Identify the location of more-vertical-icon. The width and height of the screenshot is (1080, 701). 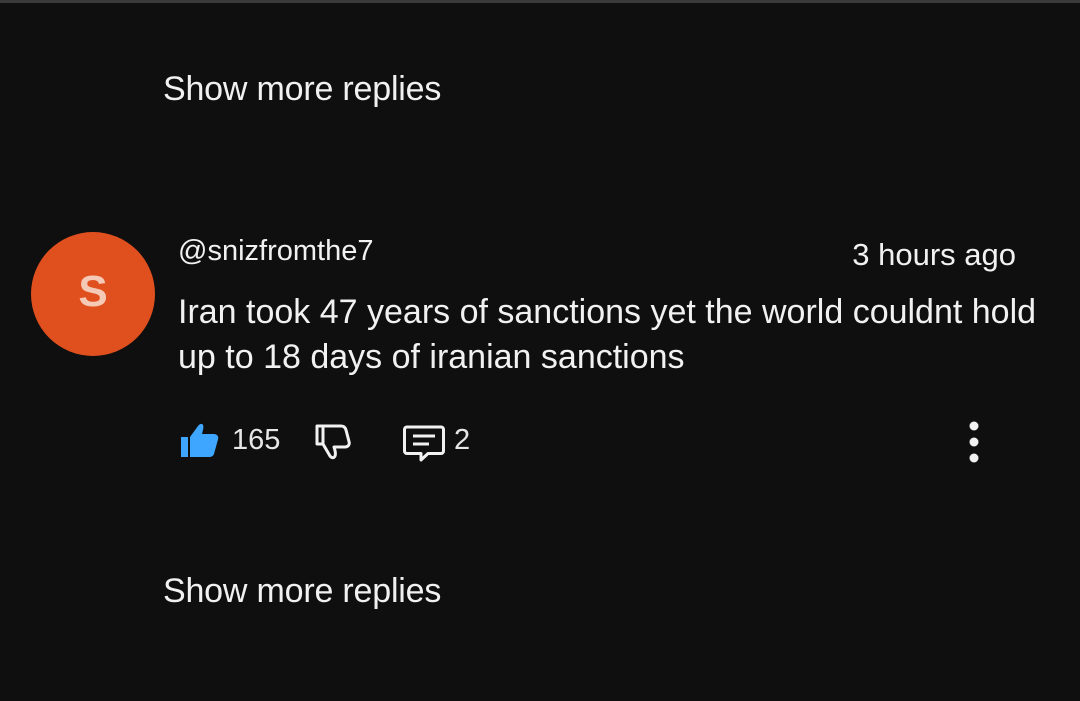
(974, 442).